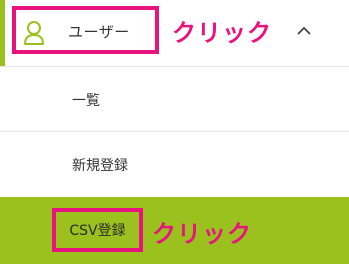  I want to click on highlight-box-csv: CSV登録, so click(97, 230).